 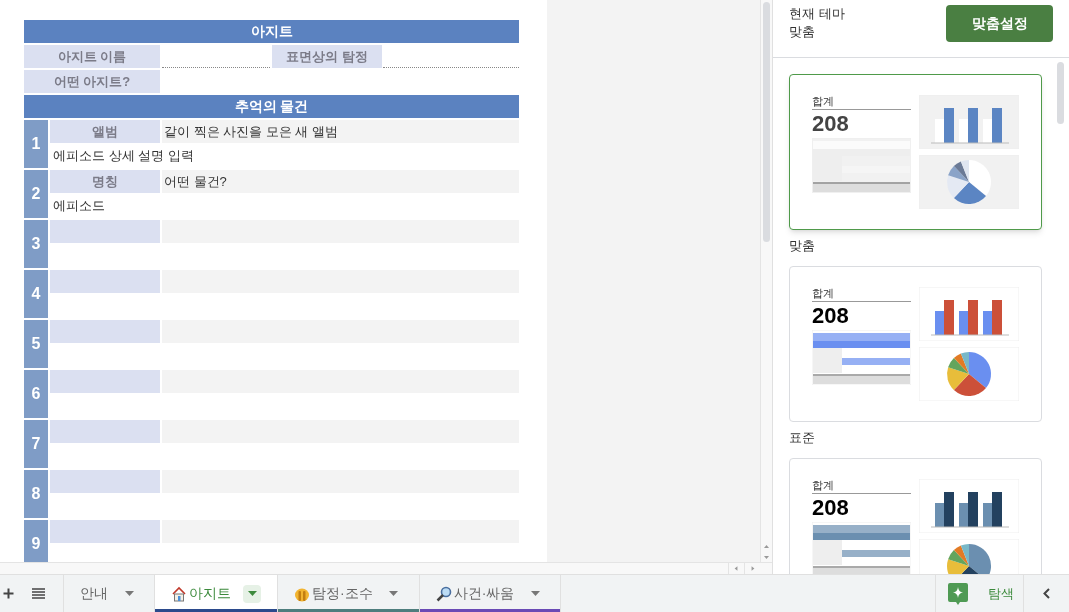 I want to click on row-number: 9, so click(x=36, y=541).